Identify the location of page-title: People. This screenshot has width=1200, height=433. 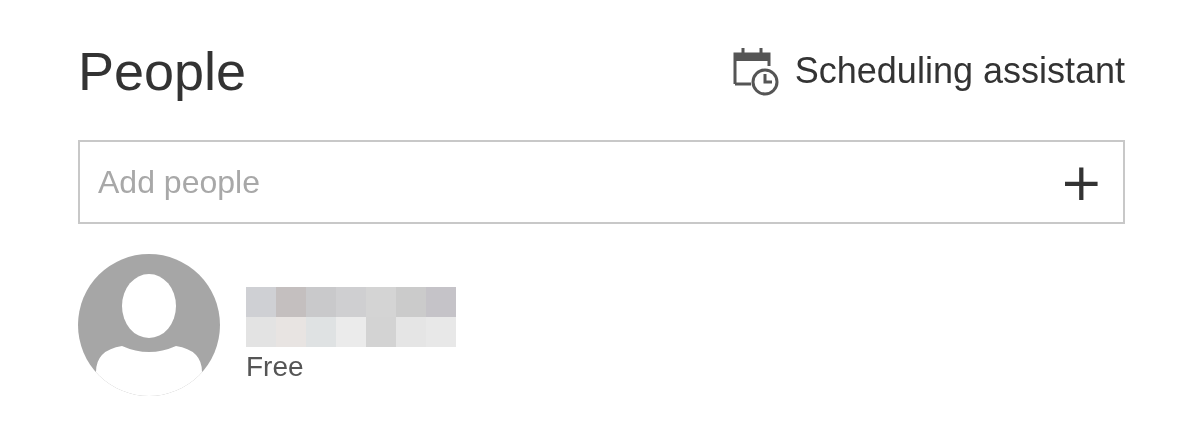
(162, 71).